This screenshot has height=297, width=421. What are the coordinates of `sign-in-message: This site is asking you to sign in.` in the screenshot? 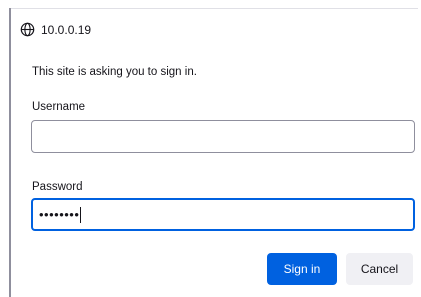 It's located at (114, 72).